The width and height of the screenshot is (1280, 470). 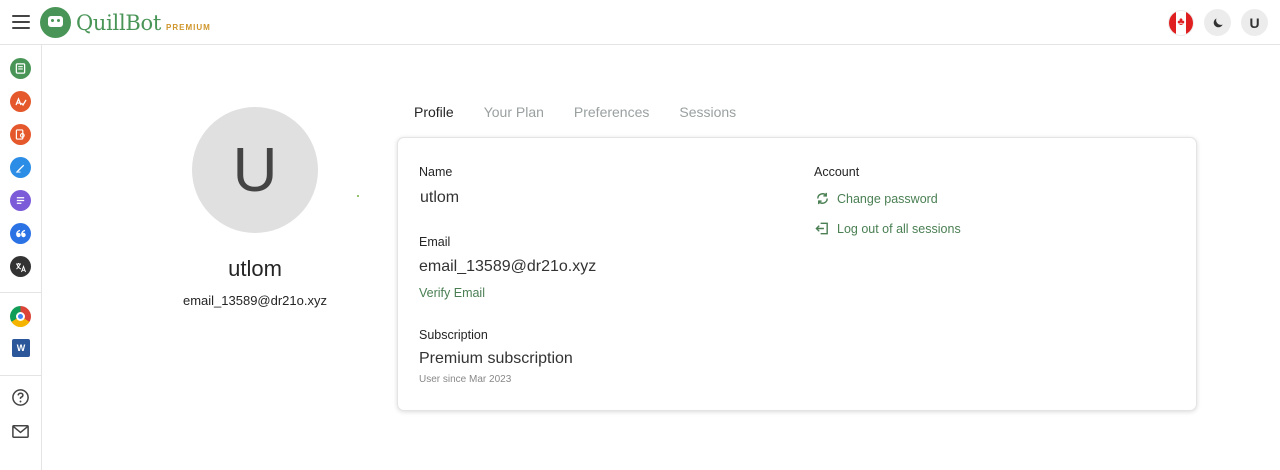 What do you see at coordinates (254, 300) in the screenshot?
I see `profile-email: email_13589@dr21o.xyz` at bounding box center [254, 300].